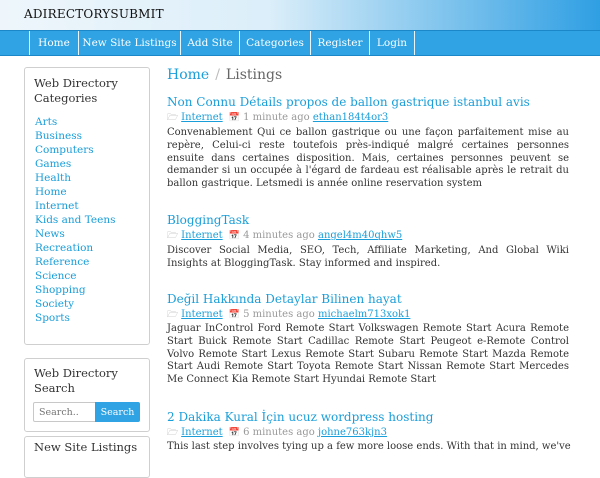 The height and width of the screenshot is (478, 600). Describe the element at coordinates (64, 248) in the screenshot. I see `category-link-recreation: Recreation` at that location.